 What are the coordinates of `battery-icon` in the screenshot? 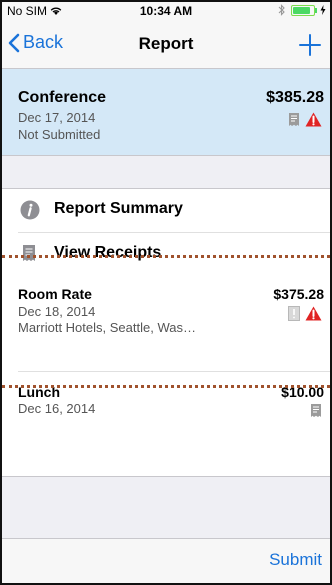 It's located at (304, 10).